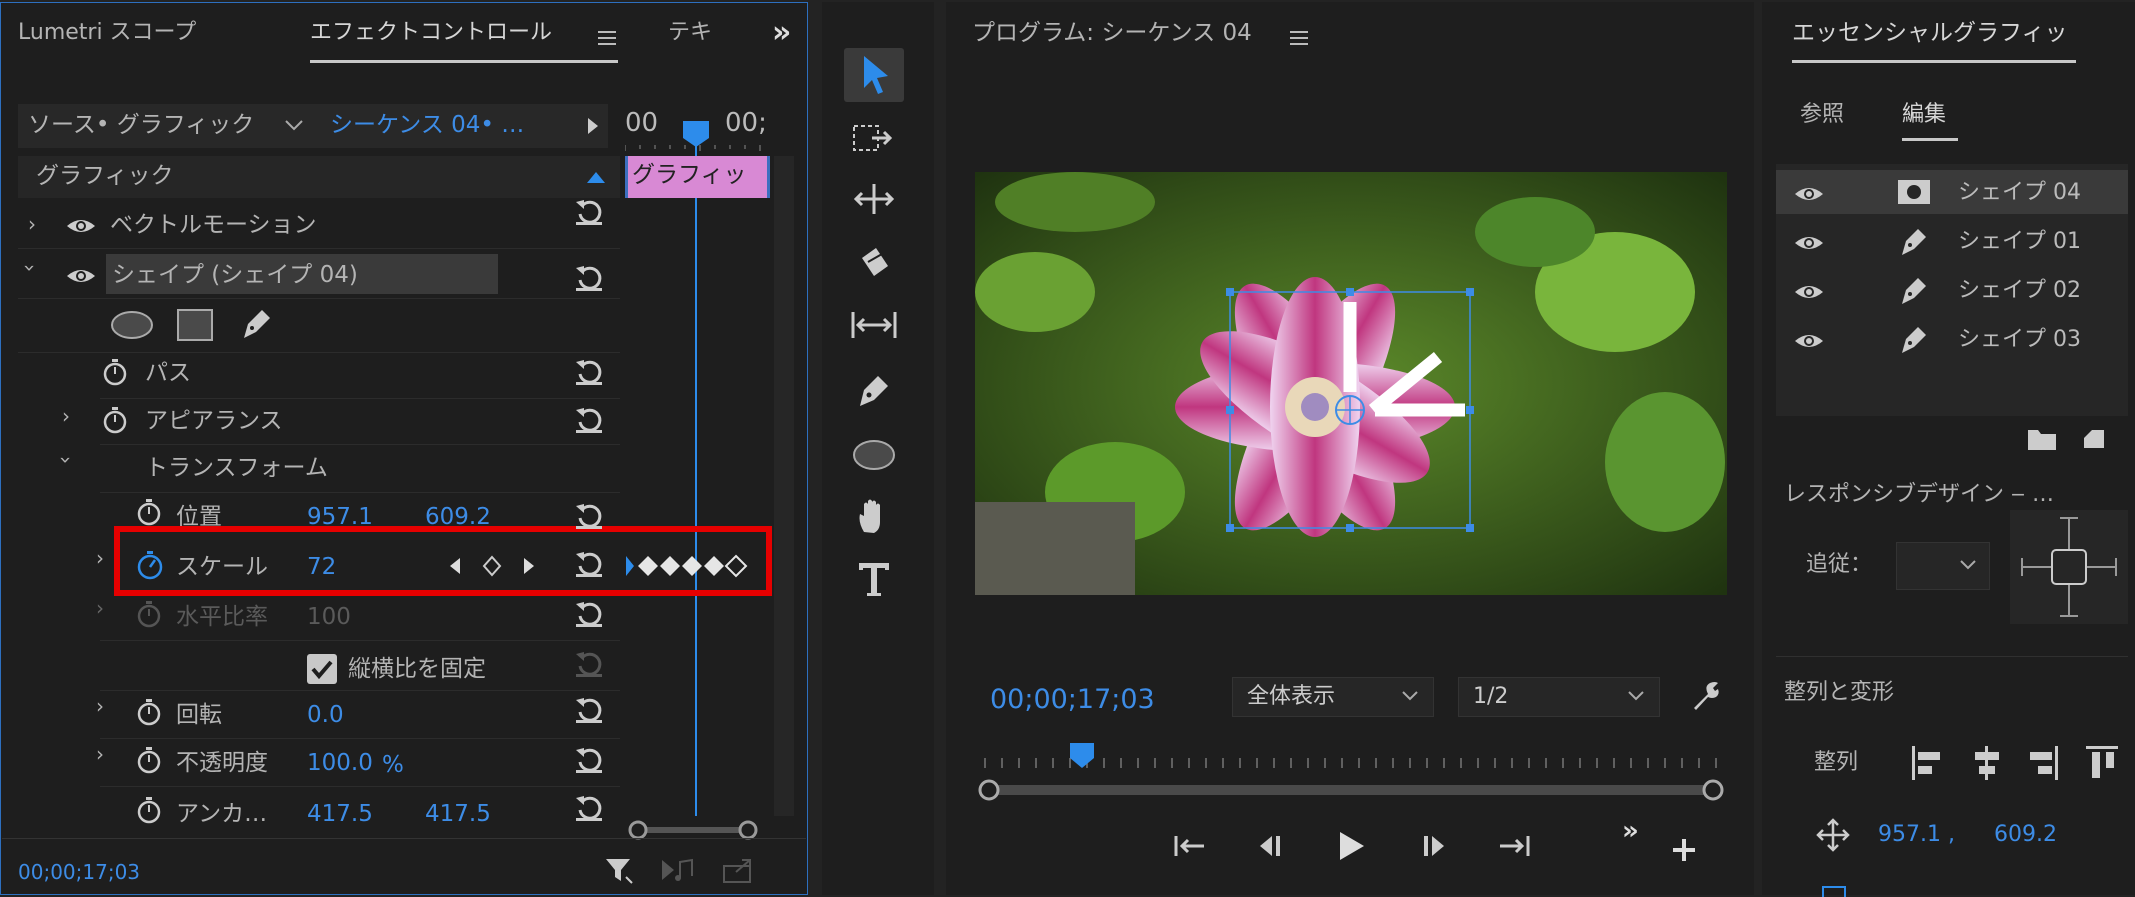 This screenshot has height=897, width=2135. Describe the element at coordinates (443, 561) in the screenshot. I see `scale-highlight-box` at that location.